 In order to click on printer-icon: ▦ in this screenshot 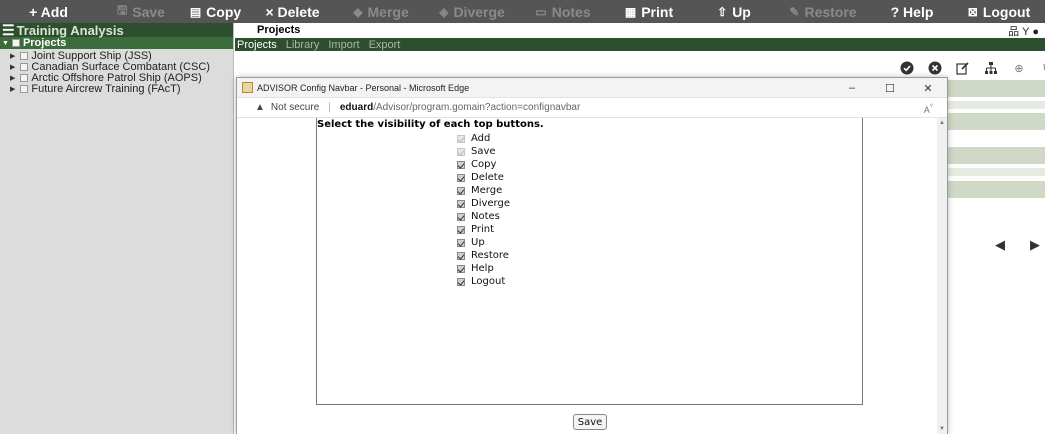, I will do `click(630, 11)`.